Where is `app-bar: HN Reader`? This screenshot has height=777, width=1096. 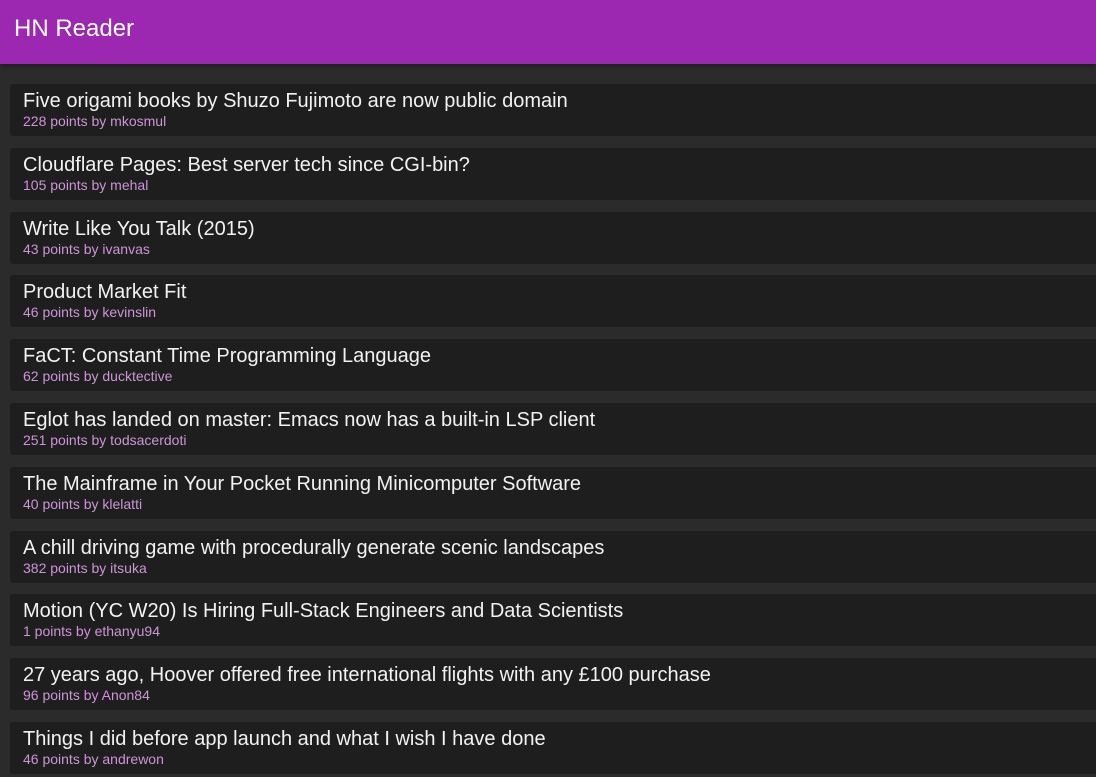
app-bar: HN Reader is located at coordinates (548, 32).